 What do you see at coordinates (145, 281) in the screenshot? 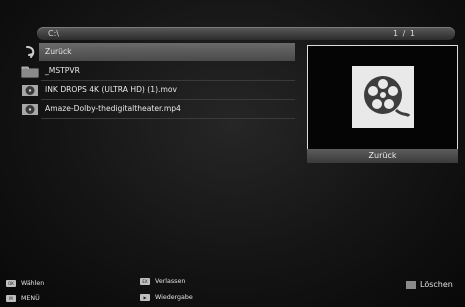
I see `exit-key-icon: EX` at bounding box center [145, 281].